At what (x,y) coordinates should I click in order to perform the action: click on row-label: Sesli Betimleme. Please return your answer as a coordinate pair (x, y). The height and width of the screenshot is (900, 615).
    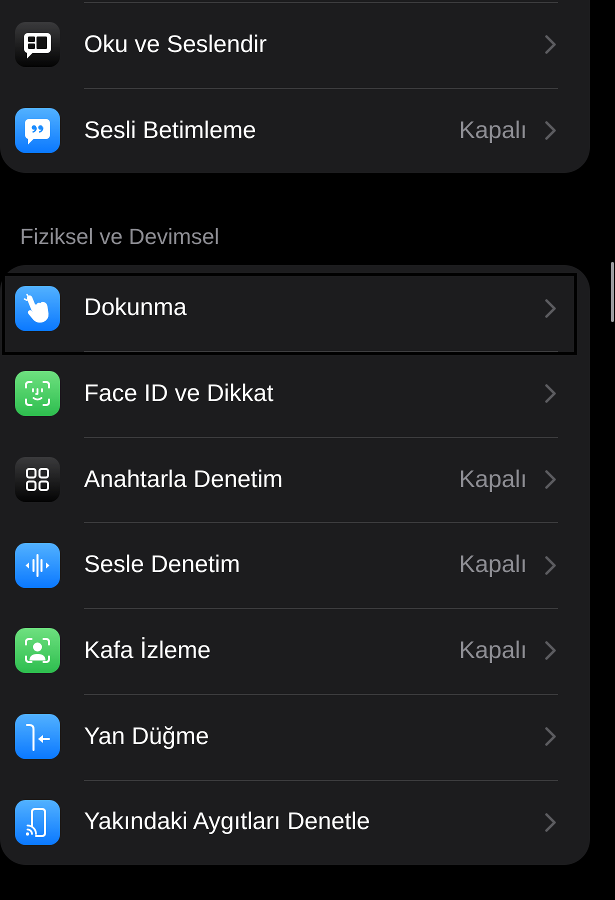
    Looking at the image, I should click on (170, 130).